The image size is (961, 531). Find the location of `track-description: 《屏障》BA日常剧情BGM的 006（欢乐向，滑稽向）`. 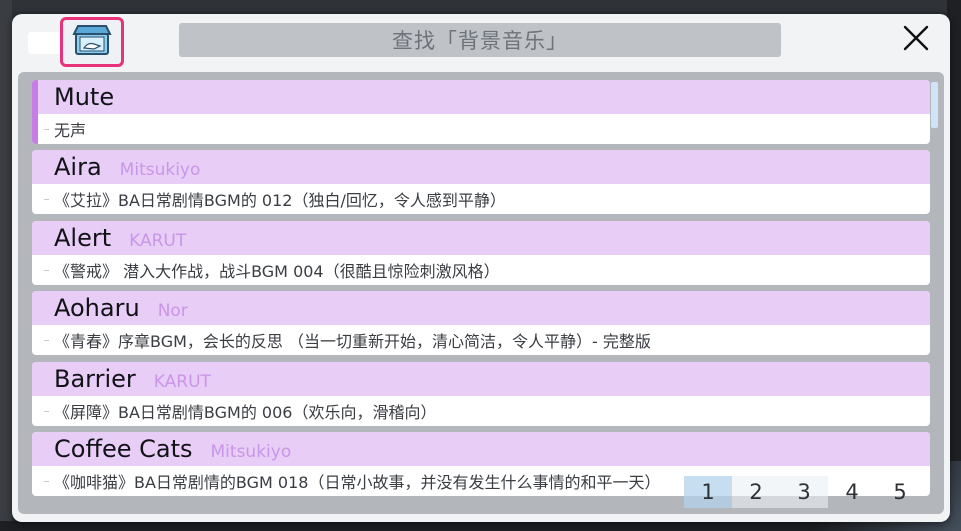

track-description: 《屏障》BA日常剧情BGM的 006（欢乐向，滑稽向） is located at coordinates (481, 411).